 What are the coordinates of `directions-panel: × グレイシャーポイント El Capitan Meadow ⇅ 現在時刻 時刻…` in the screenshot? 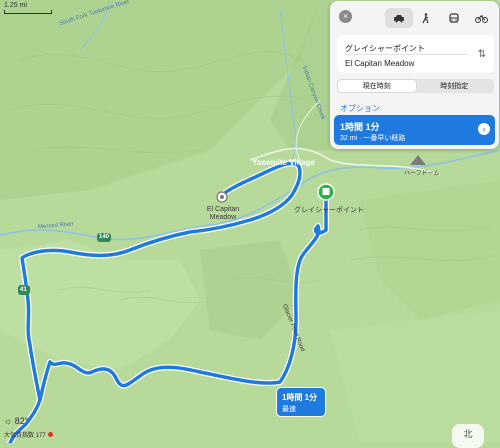 It's located at (414, 75).